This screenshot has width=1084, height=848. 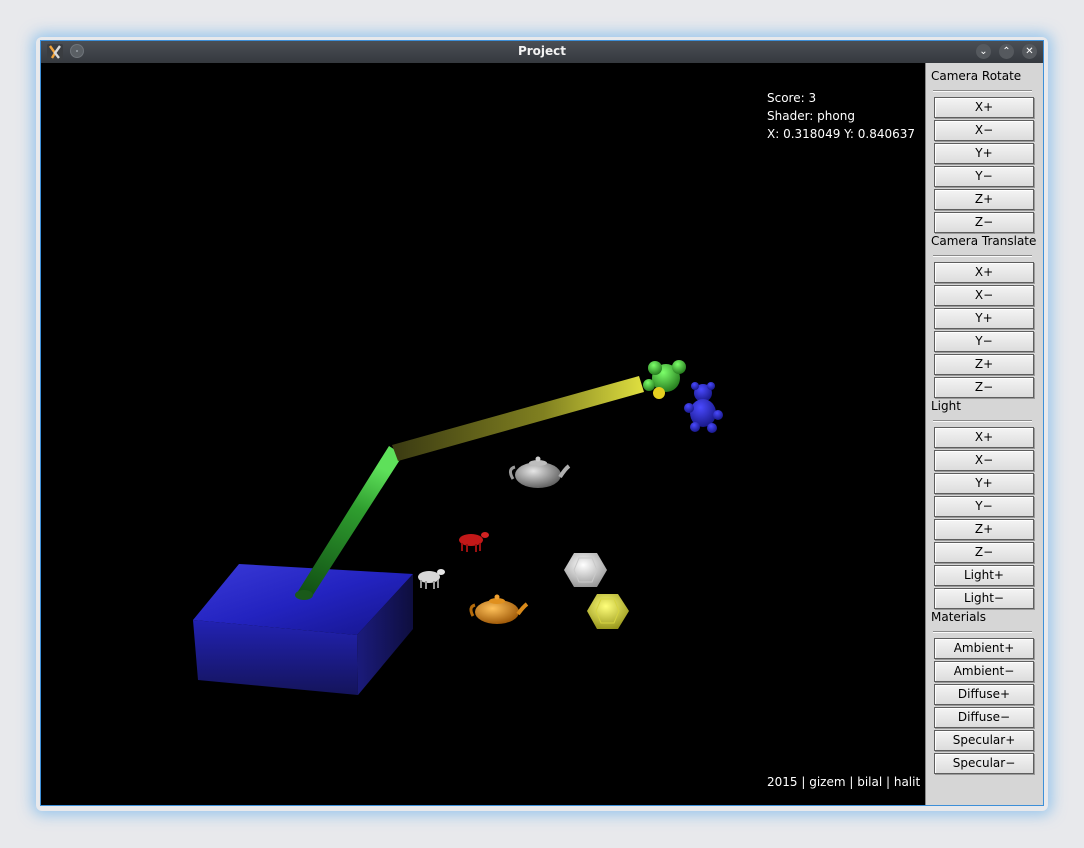 I want to click on yellow-dodecahedron, so click(x=608, y=611).